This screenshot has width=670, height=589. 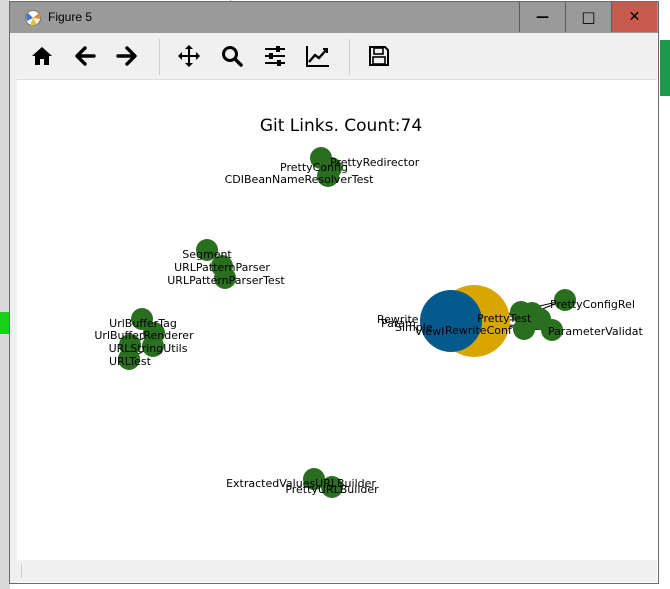 I want to click on close-button: ✕, so click(x=634, y=17).